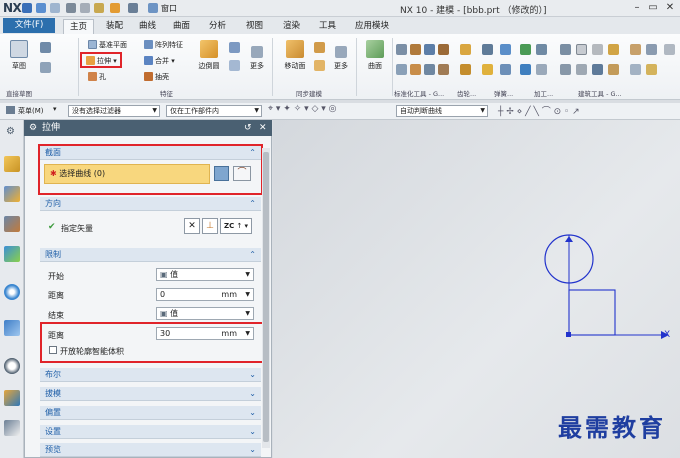 The width and height of the screenshot is (680, 458). I want to click on gear-icon, so click(465, 49).